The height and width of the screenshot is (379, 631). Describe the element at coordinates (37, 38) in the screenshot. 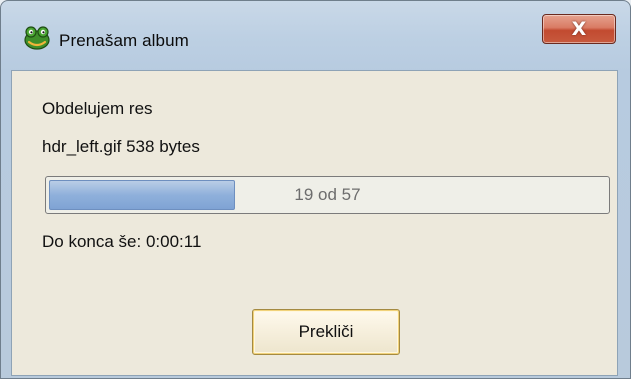

I see `frog-icon` at that location.